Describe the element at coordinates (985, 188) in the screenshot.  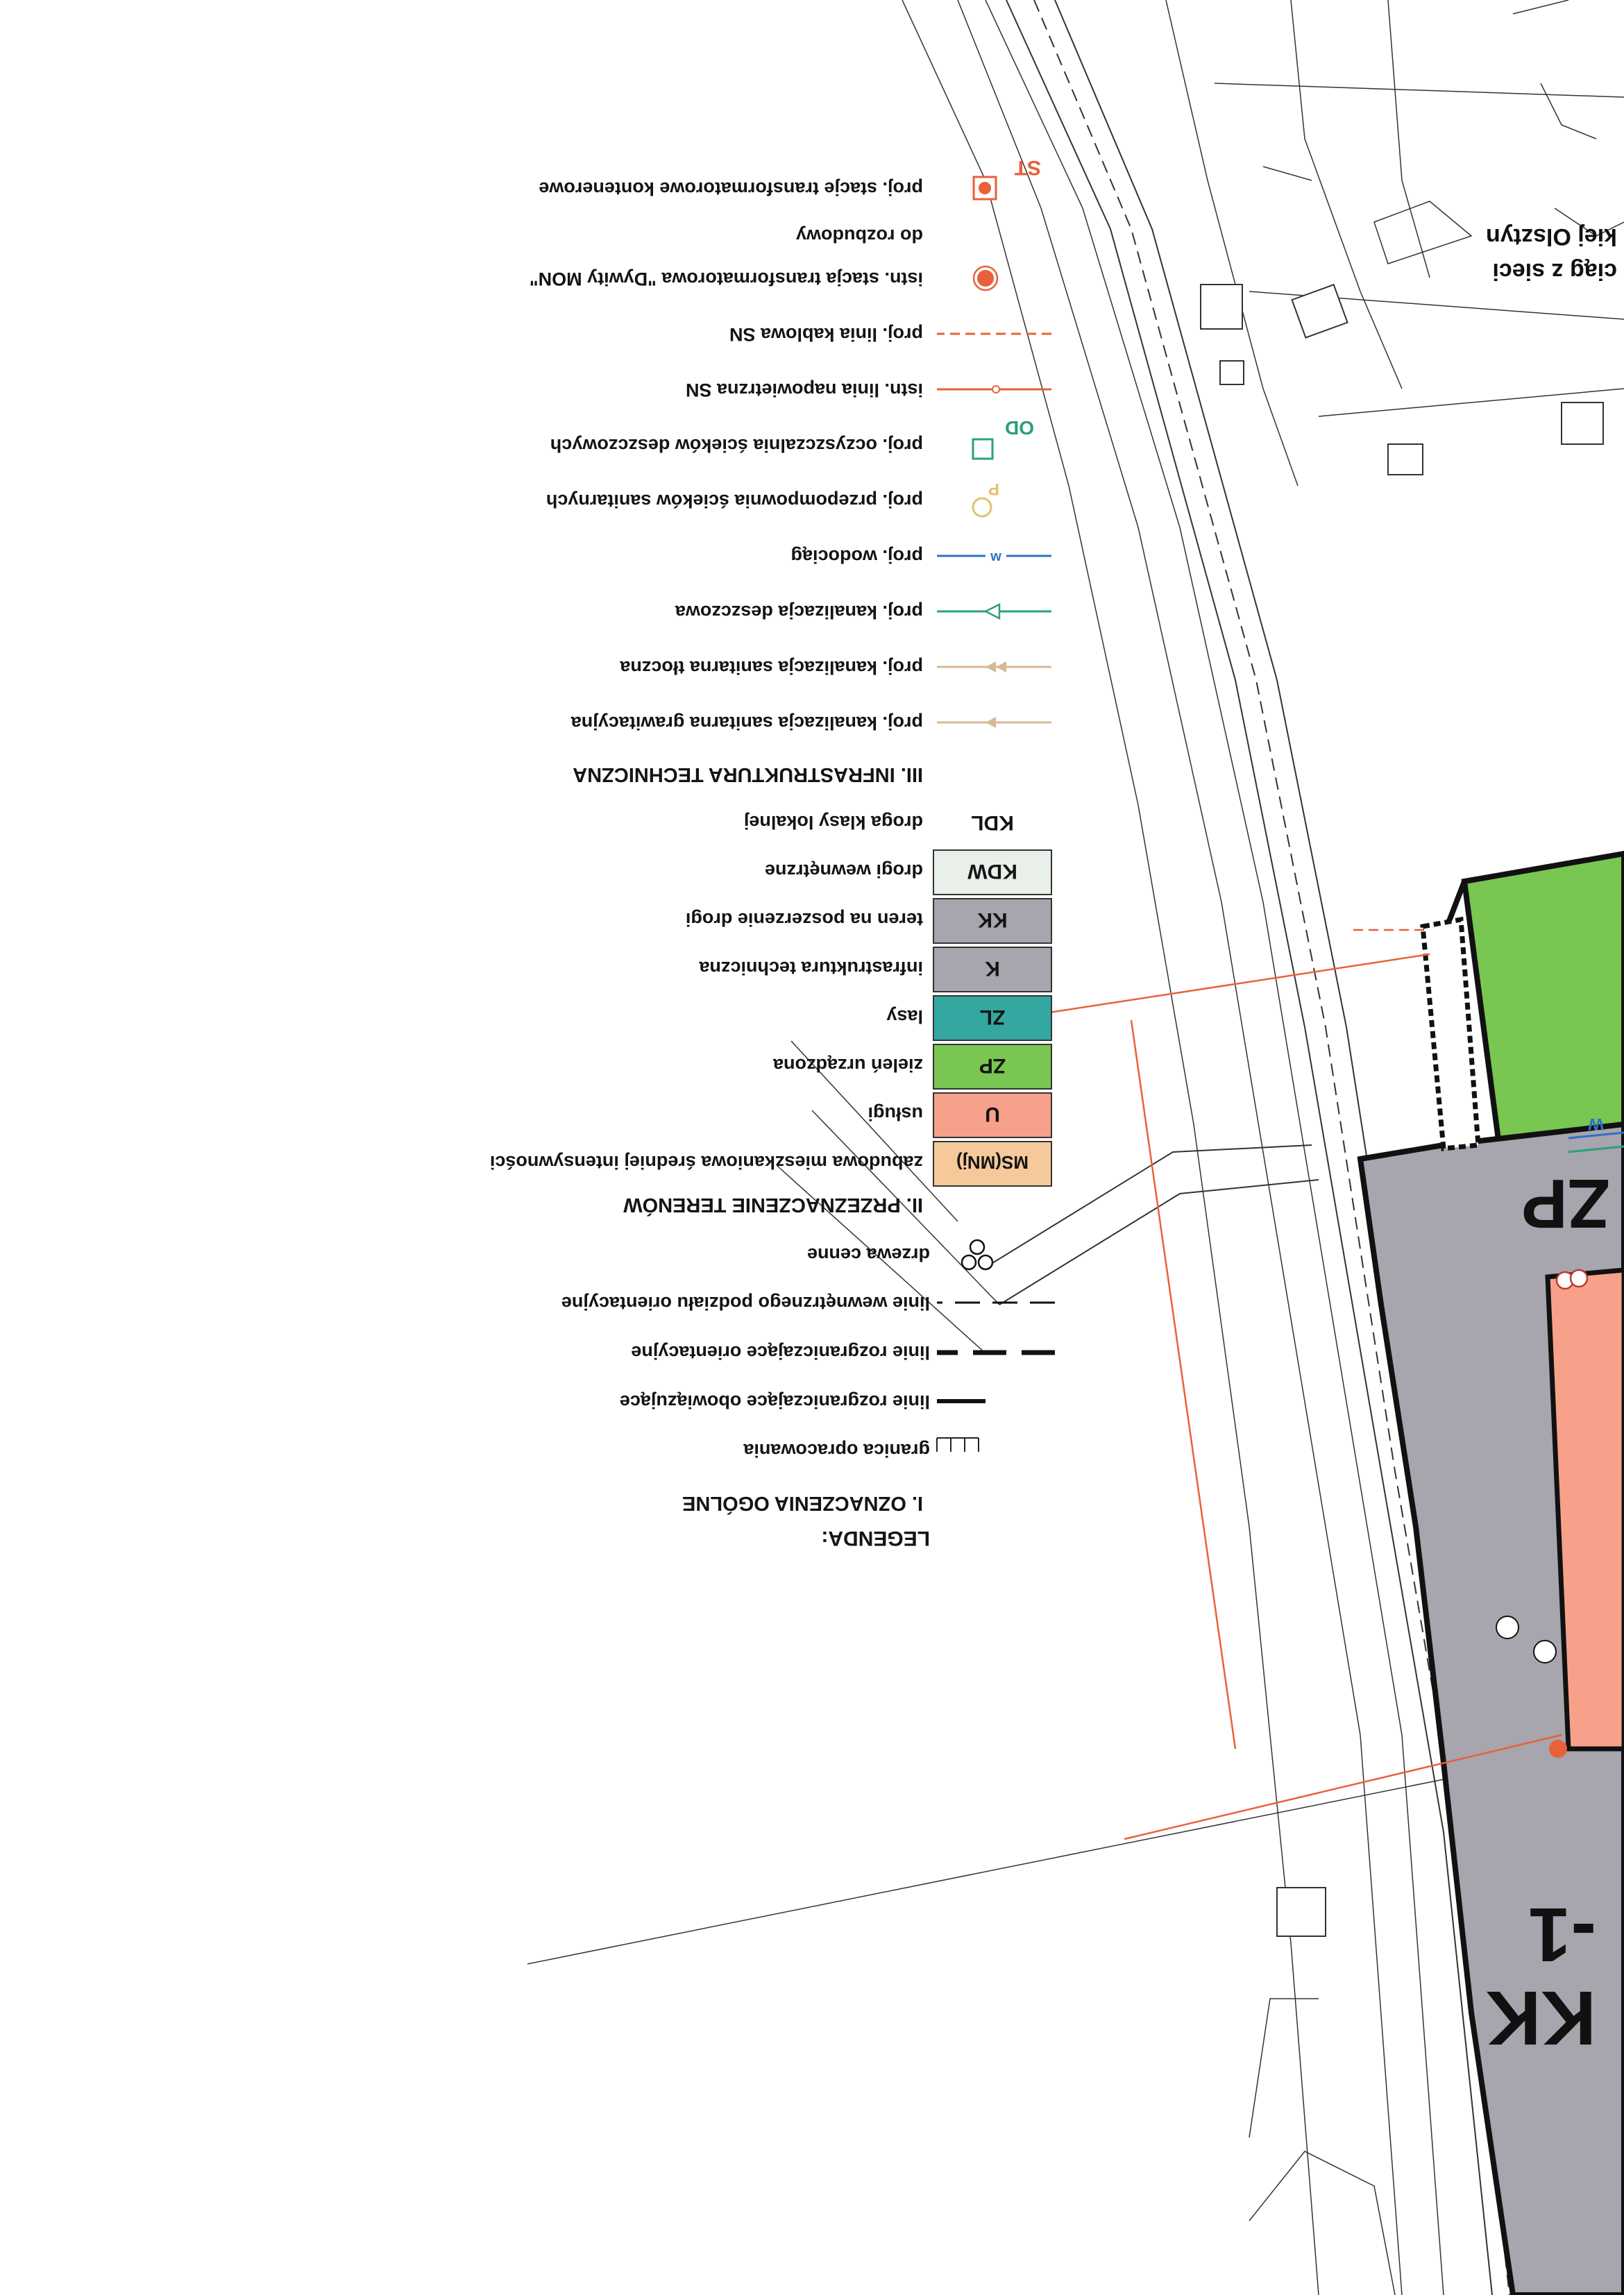
I see `container-station-dot-icon` at that location.